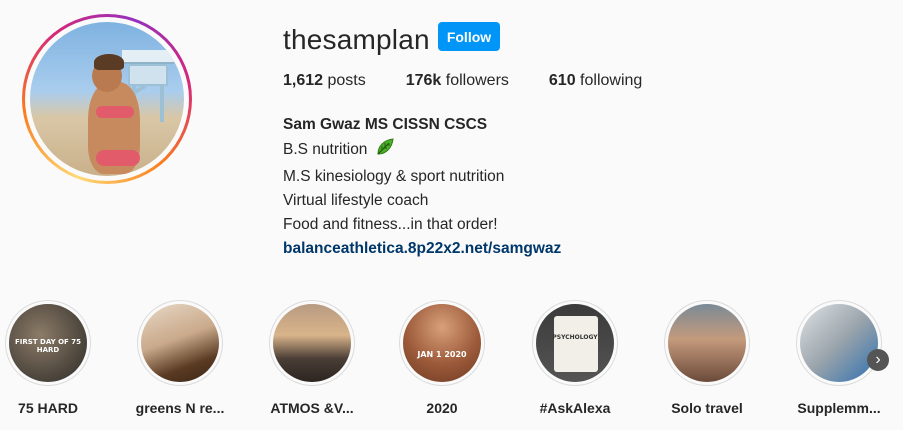  Describe the element at coordinates (48, 408) in the screenshot. I see `highlight-label: 75 HARD` at that location.